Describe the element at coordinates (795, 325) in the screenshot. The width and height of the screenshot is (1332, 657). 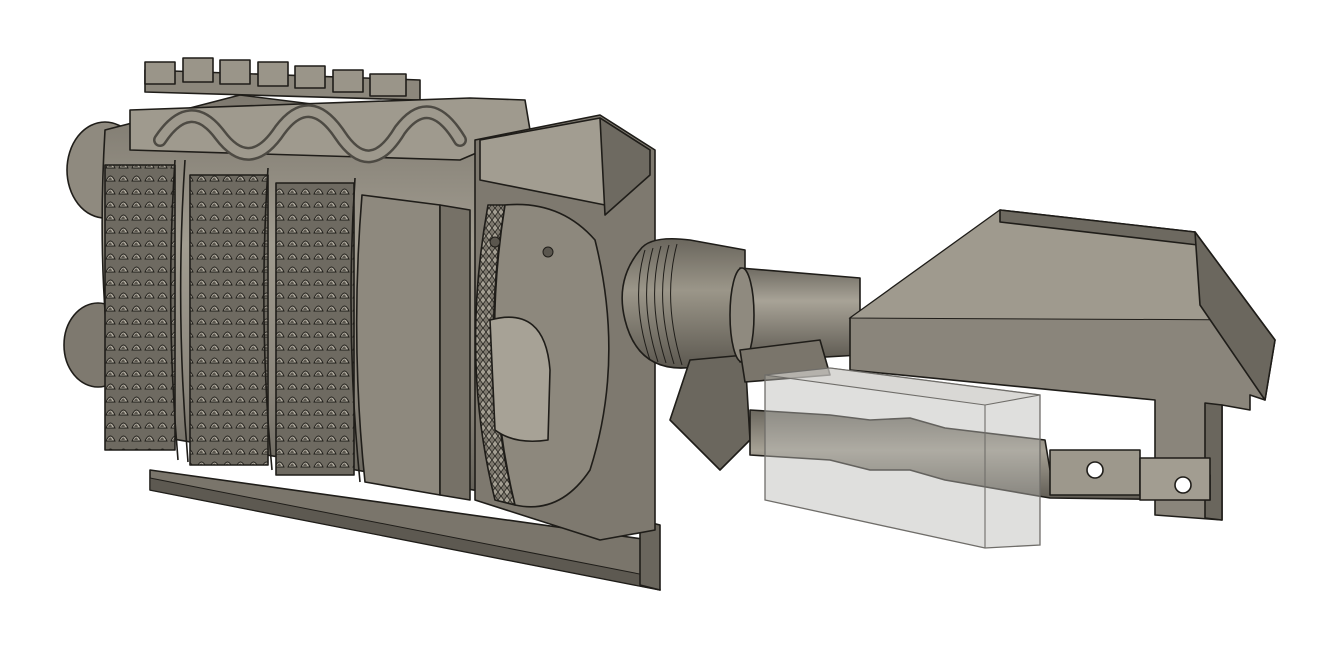
I see `barrel-icon` at that location.